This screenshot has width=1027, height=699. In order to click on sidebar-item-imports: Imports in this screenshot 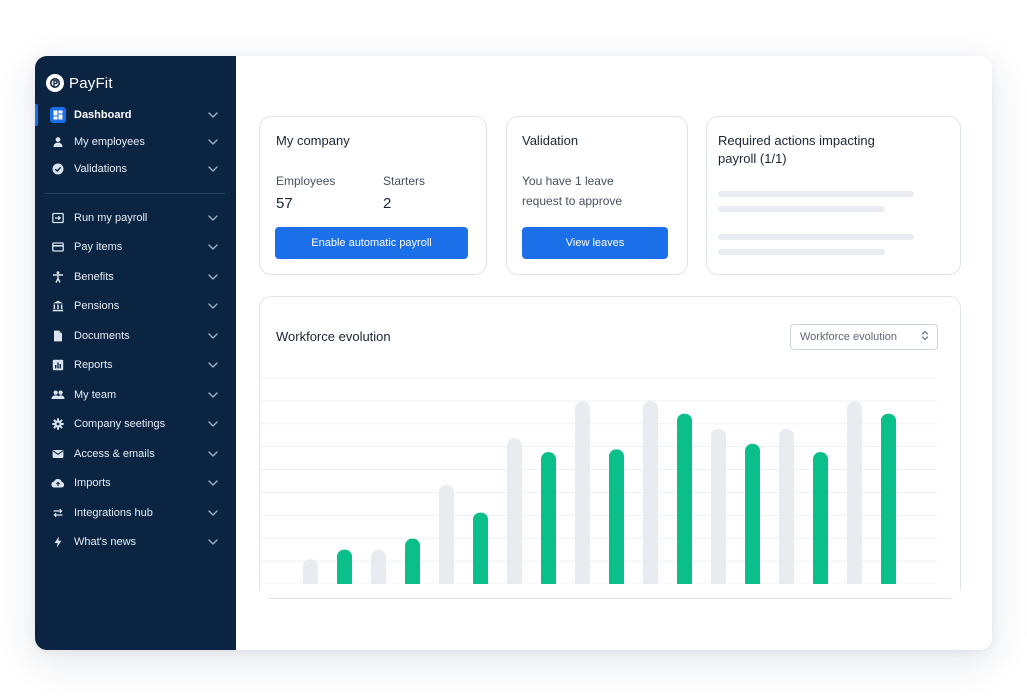, I will do `click(135, 483)`.